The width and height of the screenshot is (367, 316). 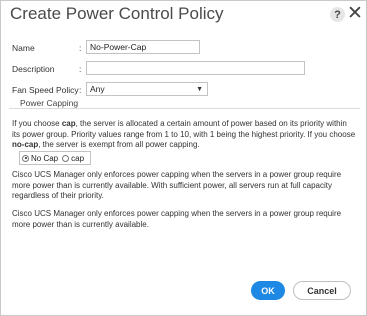 What do you see at coordinates (80, 69) in the screenshot?
I see `description-colon: :` at bounding box center [80, 69].